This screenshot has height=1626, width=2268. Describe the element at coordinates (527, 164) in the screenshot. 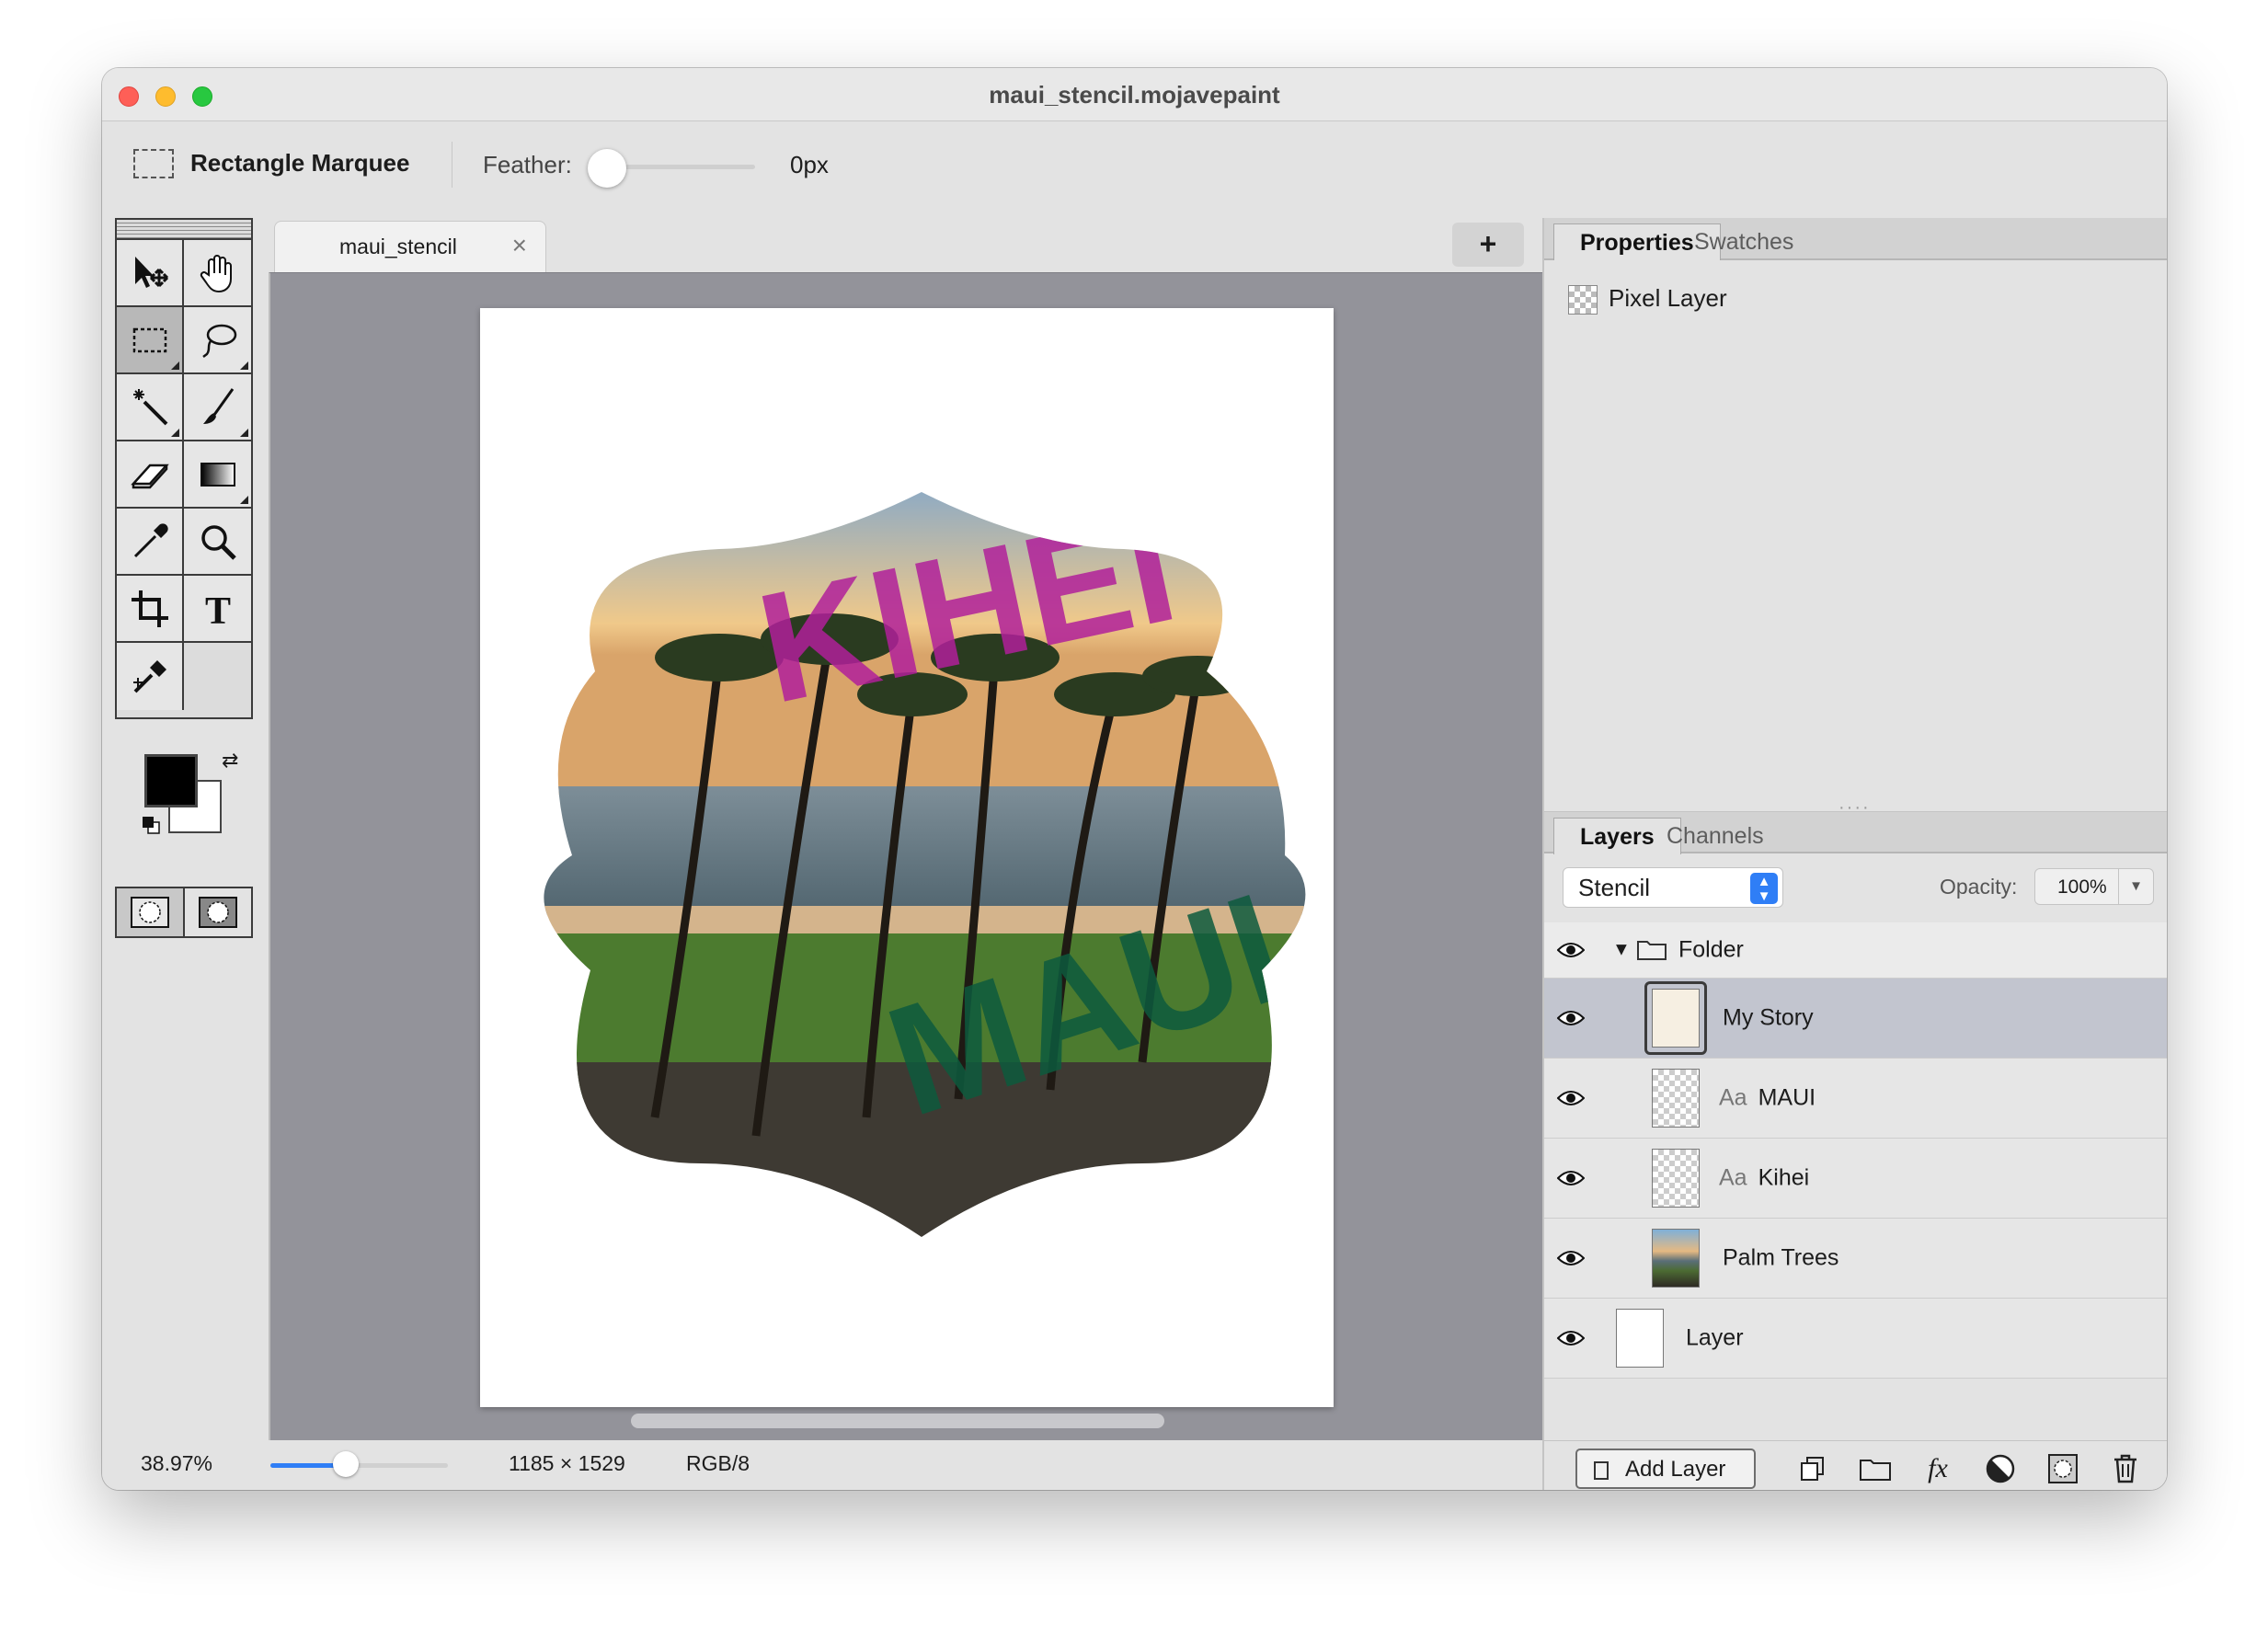

I see `feather-label: Feather:` at that location.